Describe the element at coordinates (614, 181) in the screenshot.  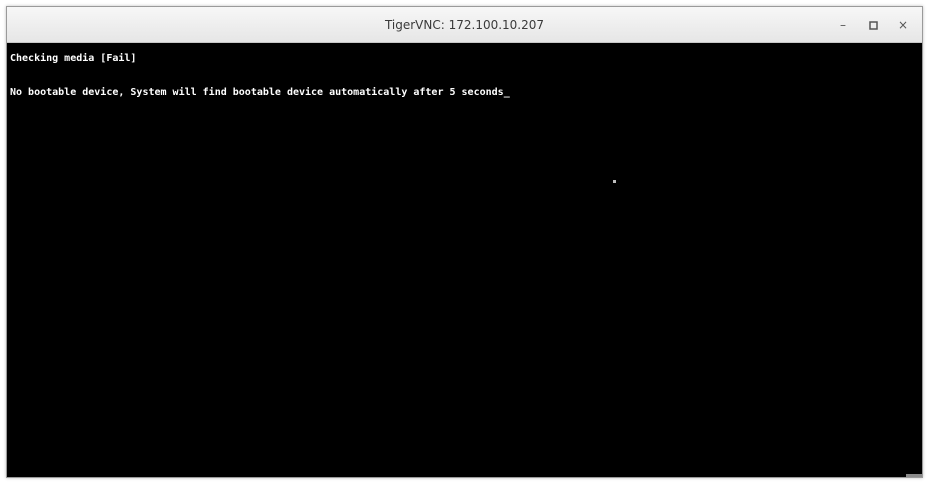
I see `remote-mouse-pointer` at that location.